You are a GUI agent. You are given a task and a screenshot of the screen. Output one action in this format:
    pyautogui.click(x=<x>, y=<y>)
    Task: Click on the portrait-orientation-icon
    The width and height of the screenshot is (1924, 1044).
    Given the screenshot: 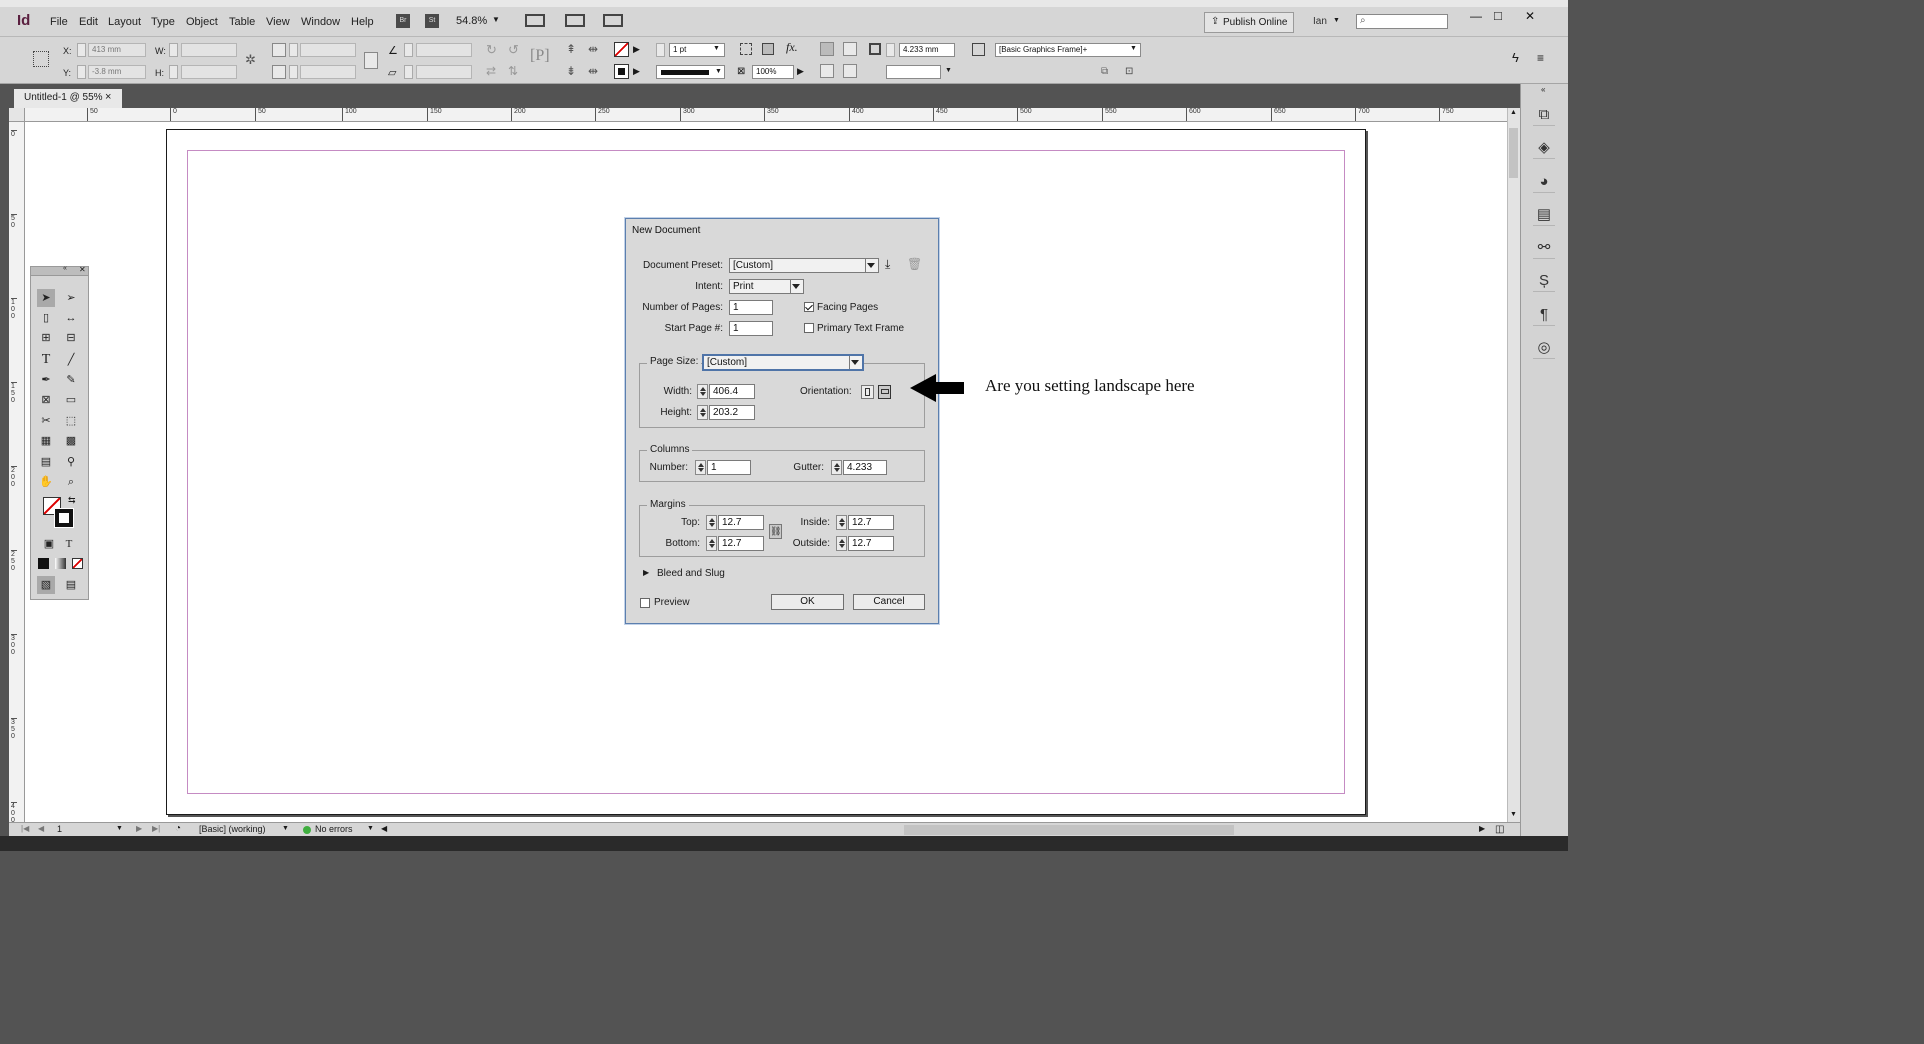 What is the action you would take?
    pyautogui.click(x=867, y=392)
    